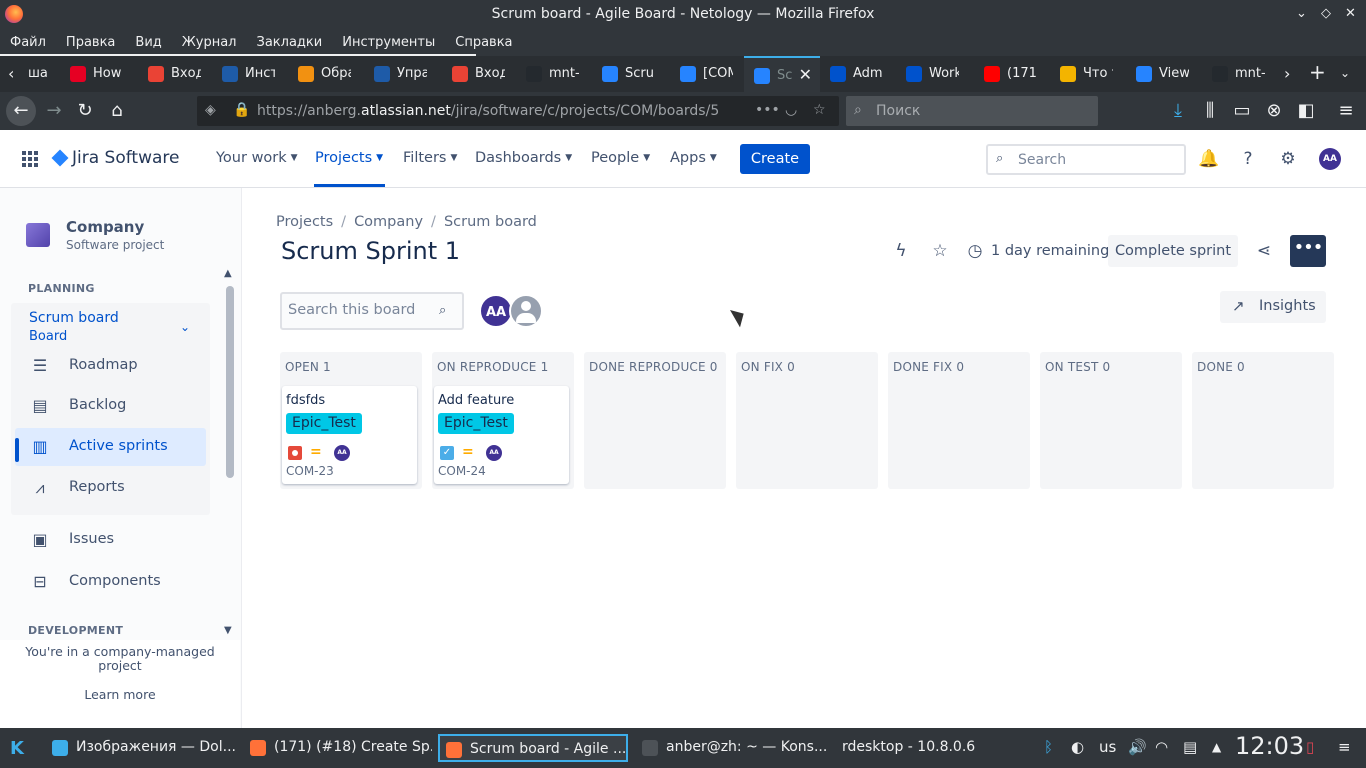 This screenshot has width=1366, height=768. What do you see at coordinates (21, 111) in the screenshot?
I see `back-icon: ←` at bounding box center [21, 111].